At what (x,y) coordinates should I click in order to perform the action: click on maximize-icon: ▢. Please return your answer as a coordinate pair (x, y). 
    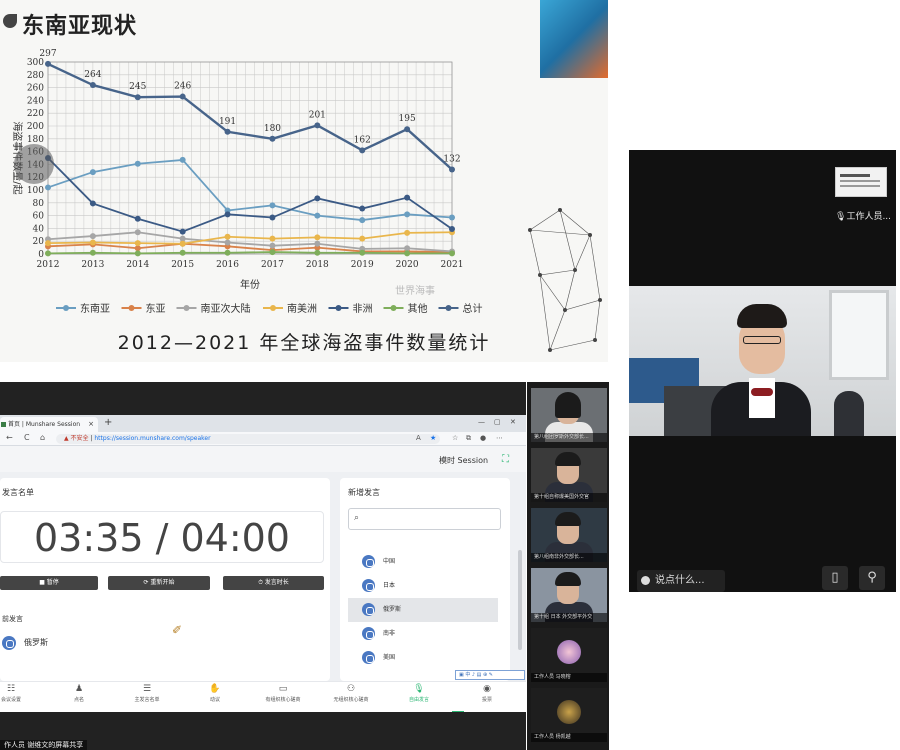
    Looking at the image, I should click on (497, 422).